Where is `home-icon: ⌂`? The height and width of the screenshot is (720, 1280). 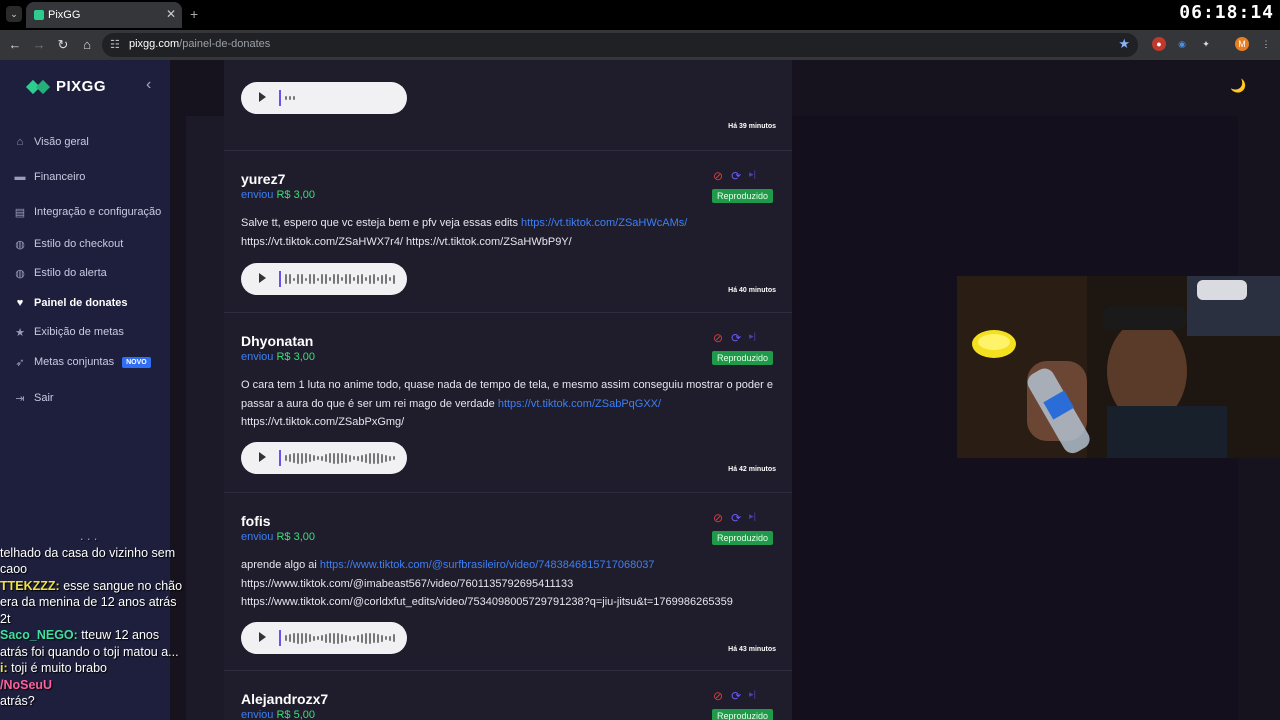 home-icon: ⌂ is located at coordinates (87, 44).